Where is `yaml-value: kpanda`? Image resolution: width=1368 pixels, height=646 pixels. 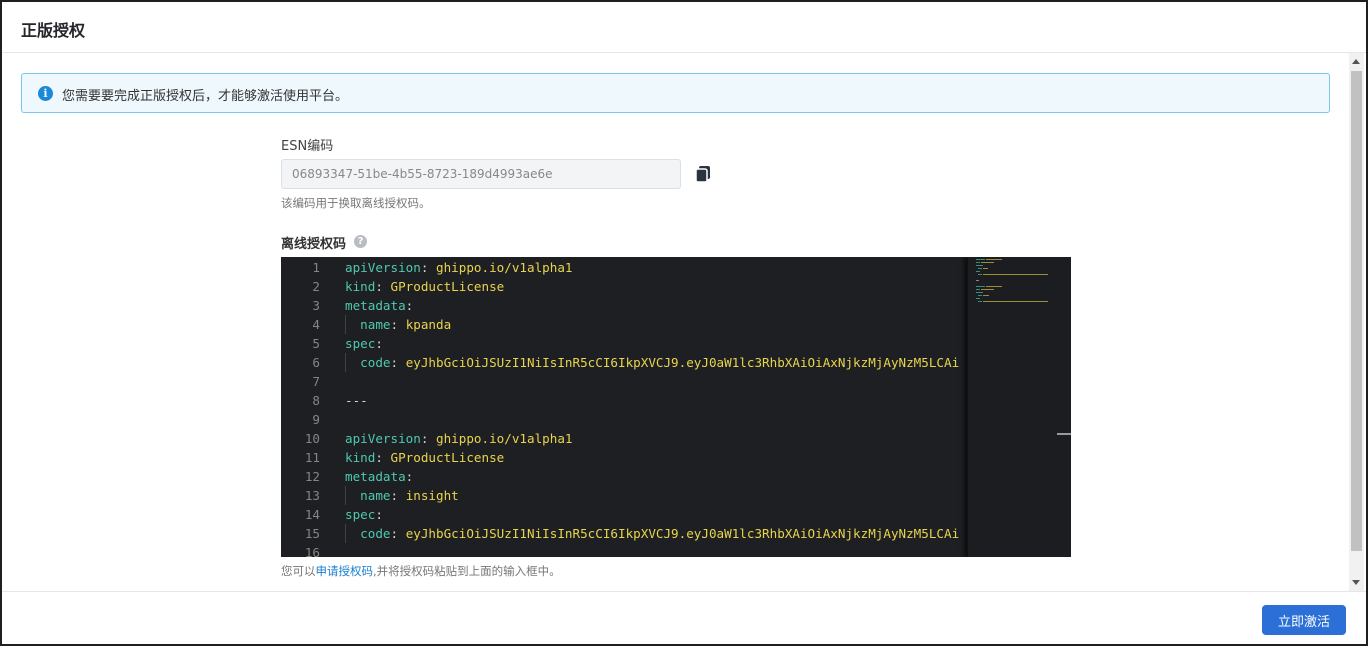
yaml-value: kpanda is located at coordinates (428, 324).